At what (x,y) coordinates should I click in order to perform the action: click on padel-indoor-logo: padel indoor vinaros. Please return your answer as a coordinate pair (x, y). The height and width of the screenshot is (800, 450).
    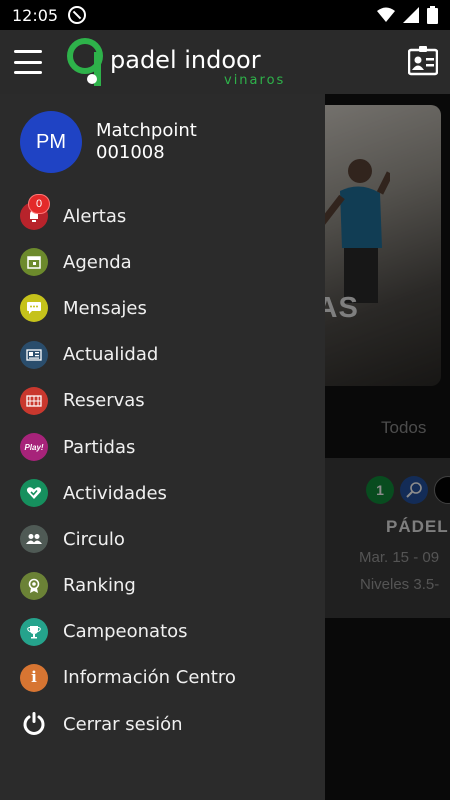
    Looking at the image, I should click on (176, 63).